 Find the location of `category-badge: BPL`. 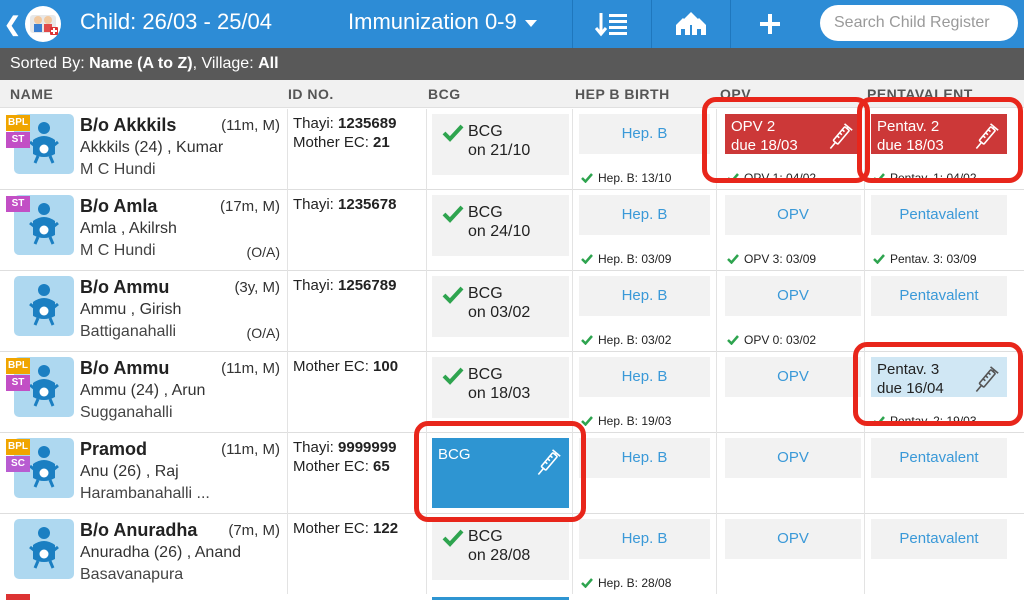

category-badge: BPL is located at coordinates (18, 447).